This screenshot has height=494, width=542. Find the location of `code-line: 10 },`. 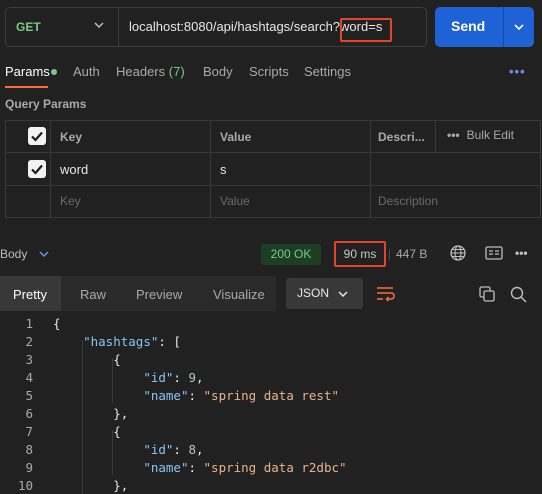

code-line: 10 }, is located at coordinates (271, 486).